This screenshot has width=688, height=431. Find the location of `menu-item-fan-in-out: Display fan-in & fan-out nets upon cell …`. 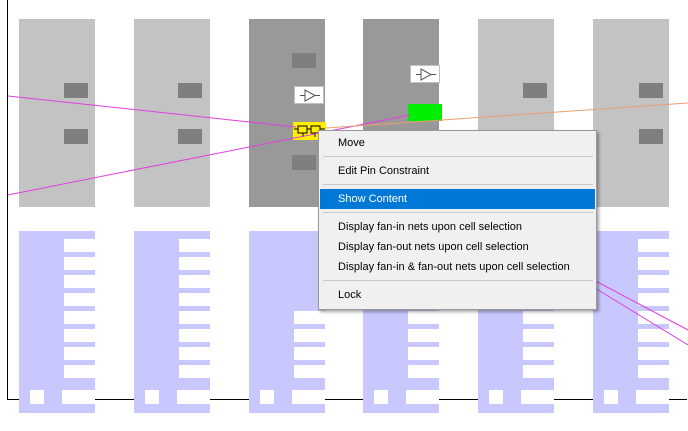

menu-item-fan-in-out: Display fan-in & fan-out nets upon cell … is located at coordinates (457, 267).